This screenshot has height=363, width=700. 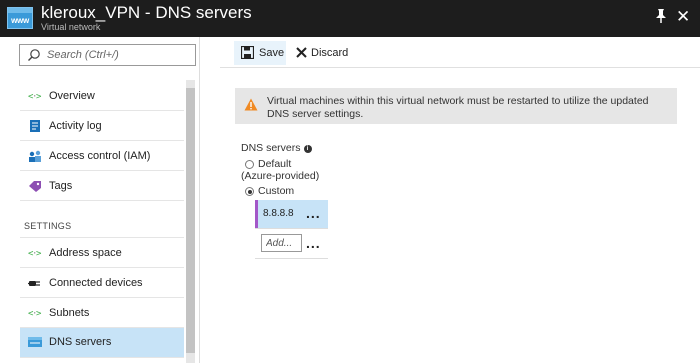 I want to click on sidebar-item-address-space: < · > Address space, so click(x=102, y=253).